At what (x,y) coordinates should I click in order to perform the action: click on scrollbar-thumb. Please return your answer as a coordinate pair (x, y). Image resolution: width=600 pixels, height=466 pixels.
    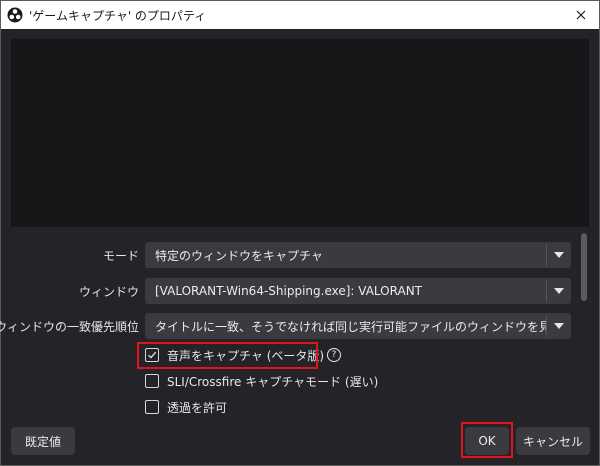
    Looking at the image, I should click on (584, 267).